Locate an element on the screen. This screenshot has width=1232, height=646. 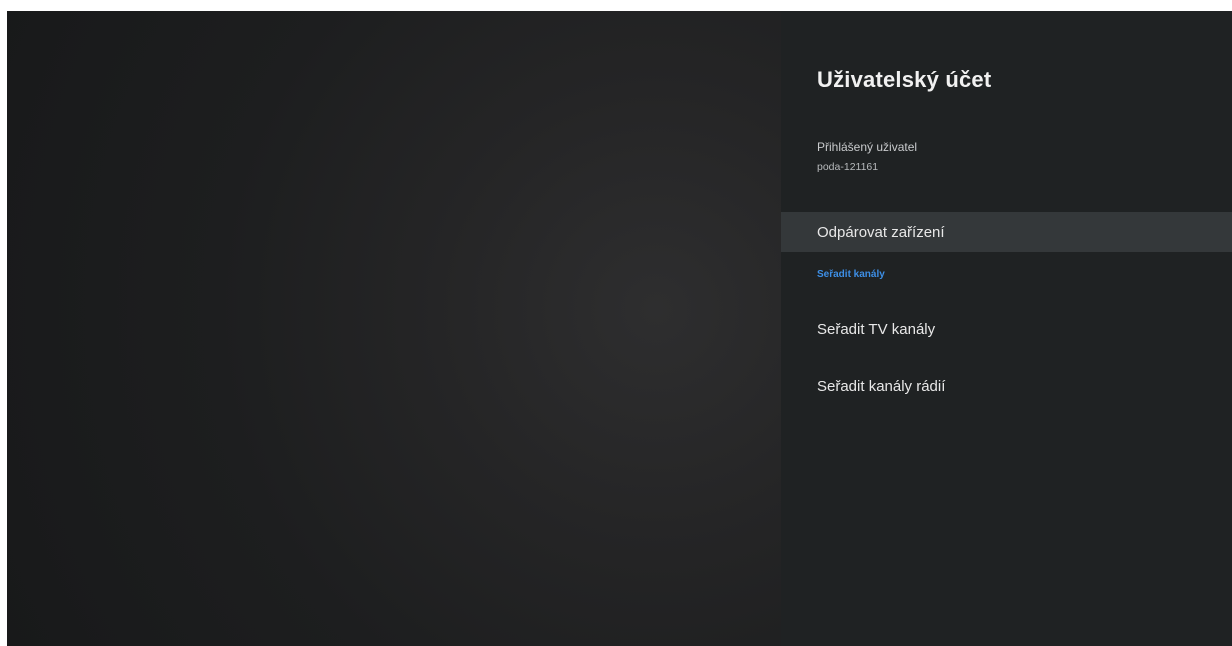
sort-channels-section-header: Seřadit kanály is located at coordinates (851, 274).